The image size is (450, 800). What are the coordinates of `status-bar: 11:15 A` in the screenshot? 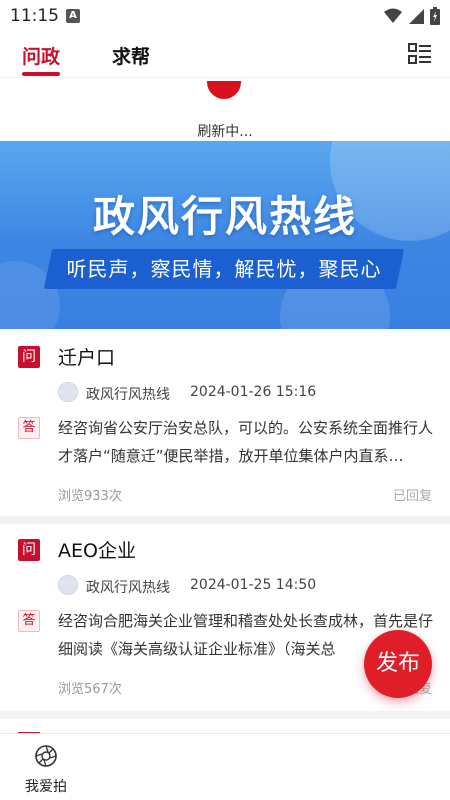 It's located at (225, 16).